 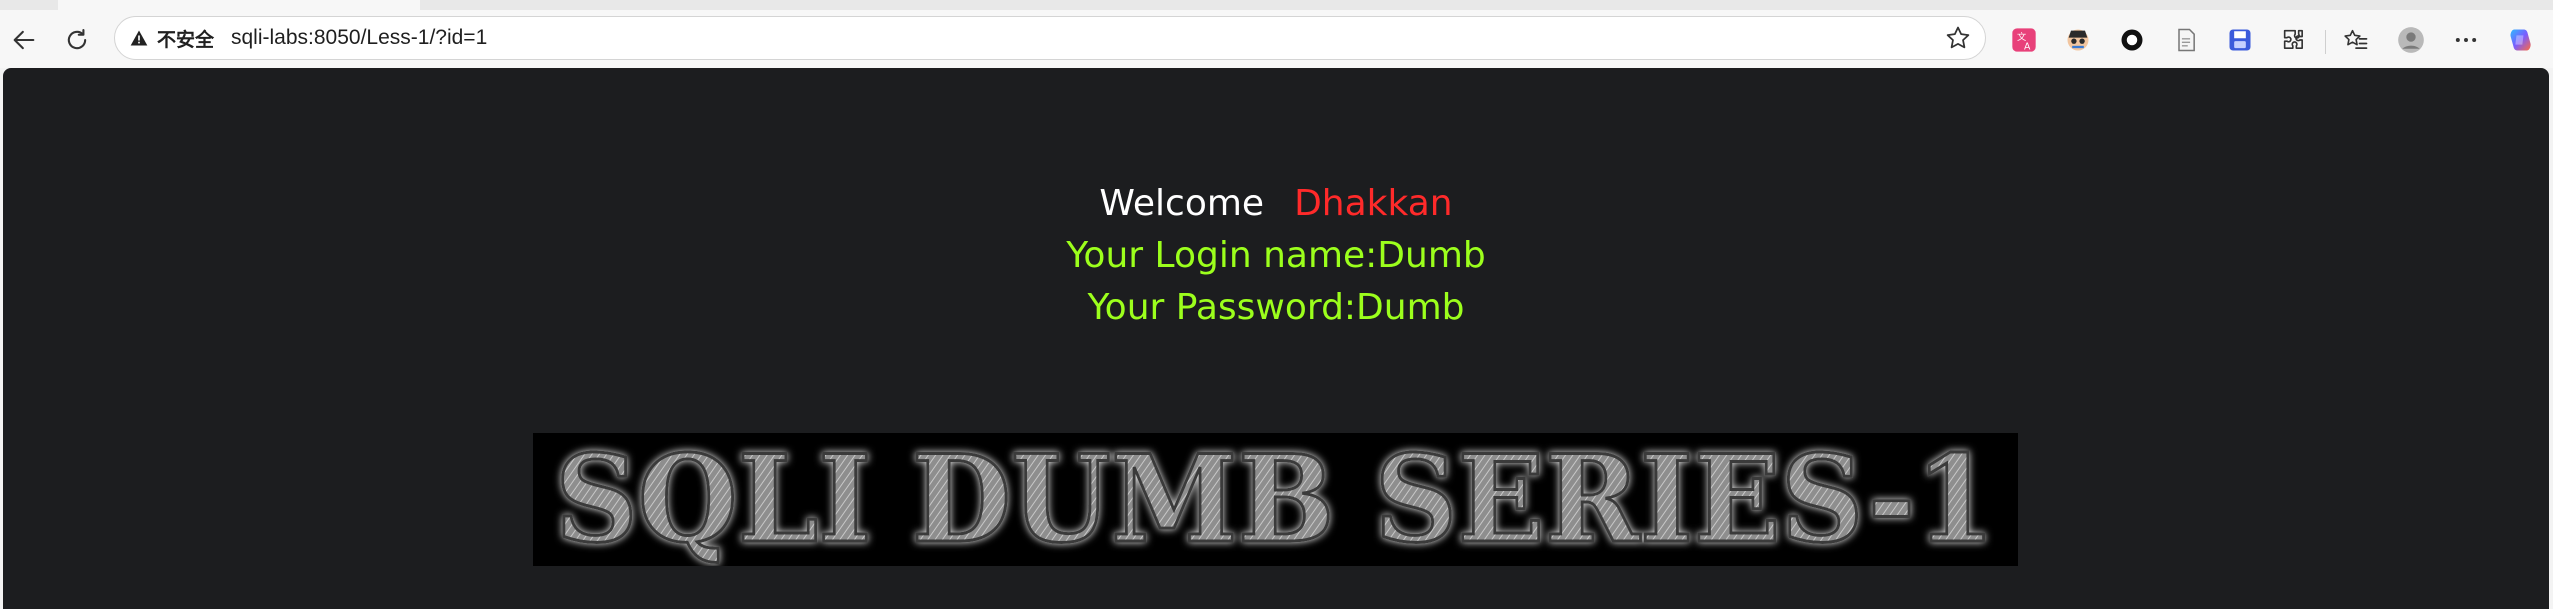 I want to click on svg-text: A, so click(x=2027, y=46).